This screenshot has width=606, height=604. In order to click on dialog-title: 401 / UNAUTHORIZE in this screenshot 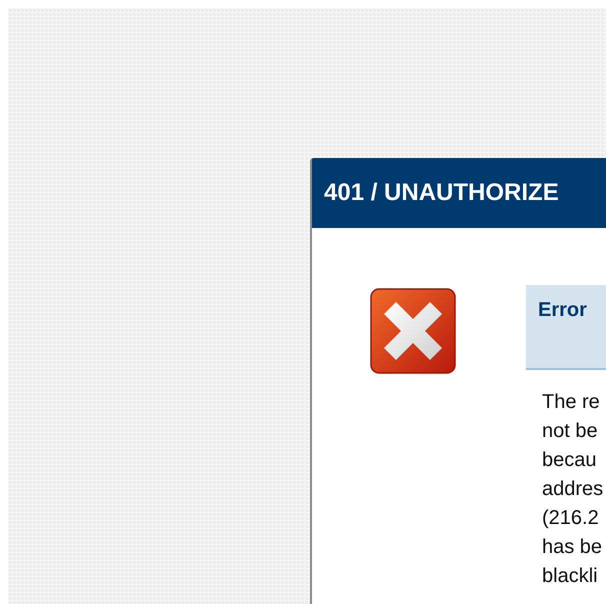, I will do `click(441, 193)`.